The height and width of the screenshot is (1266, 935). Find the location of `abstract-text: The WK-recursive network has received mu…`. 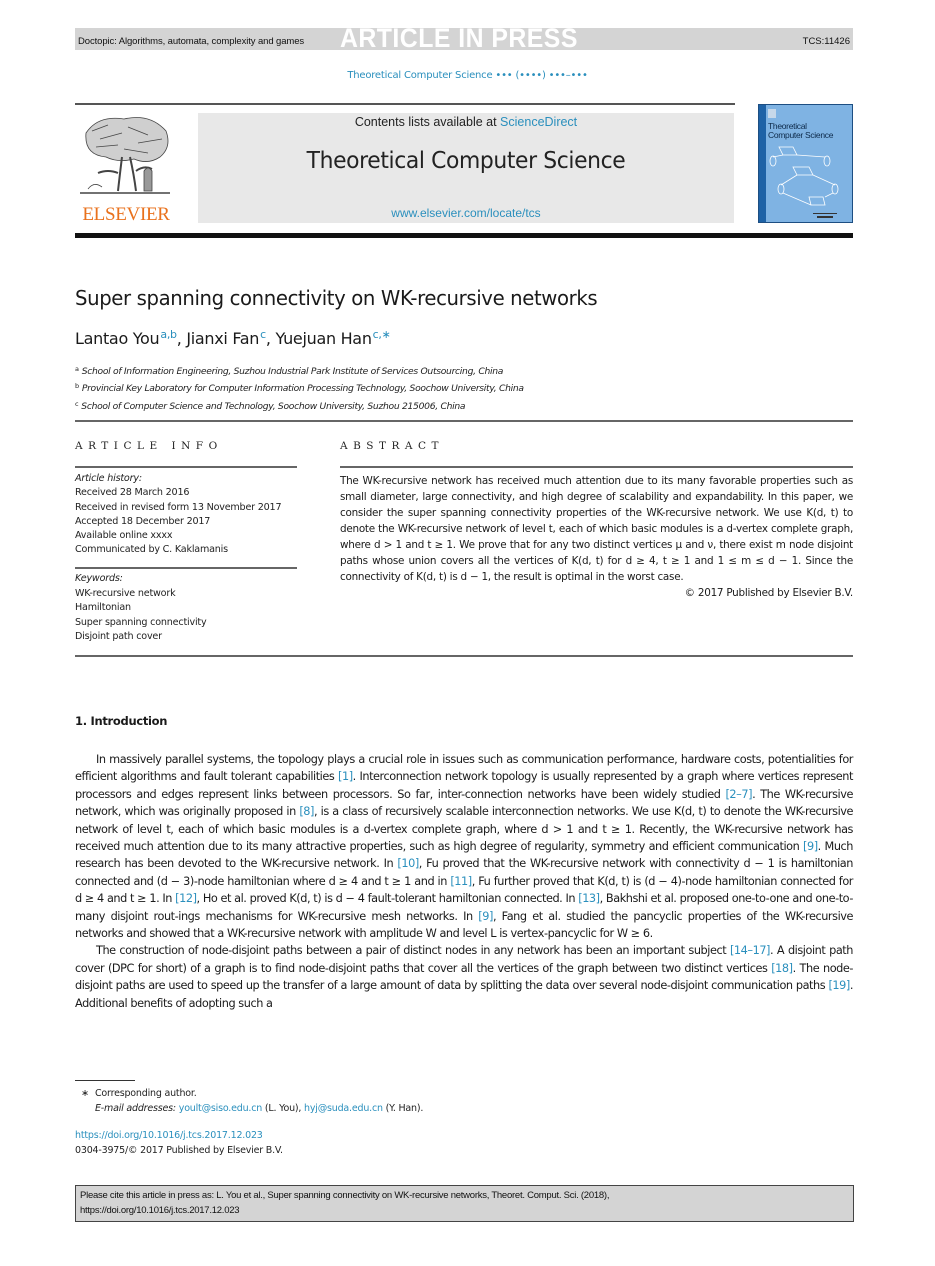

abstract-text: The WK-recursive network has received mu… is located at coordinates (596, 529).